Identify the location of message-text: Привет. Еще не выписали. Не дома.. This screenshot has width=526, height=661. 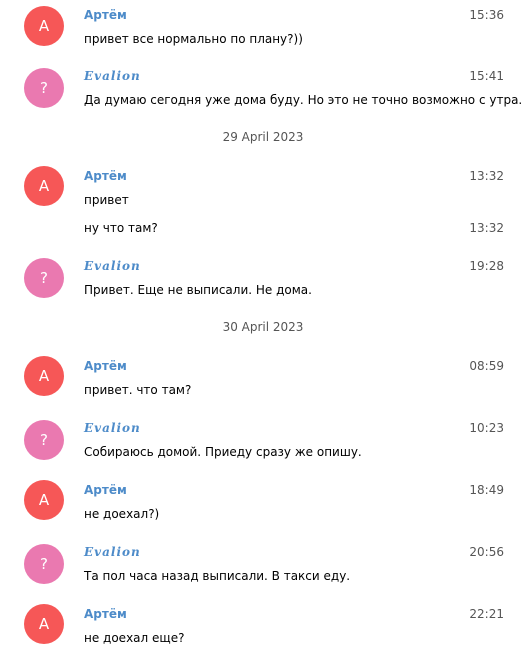
(198, 290).